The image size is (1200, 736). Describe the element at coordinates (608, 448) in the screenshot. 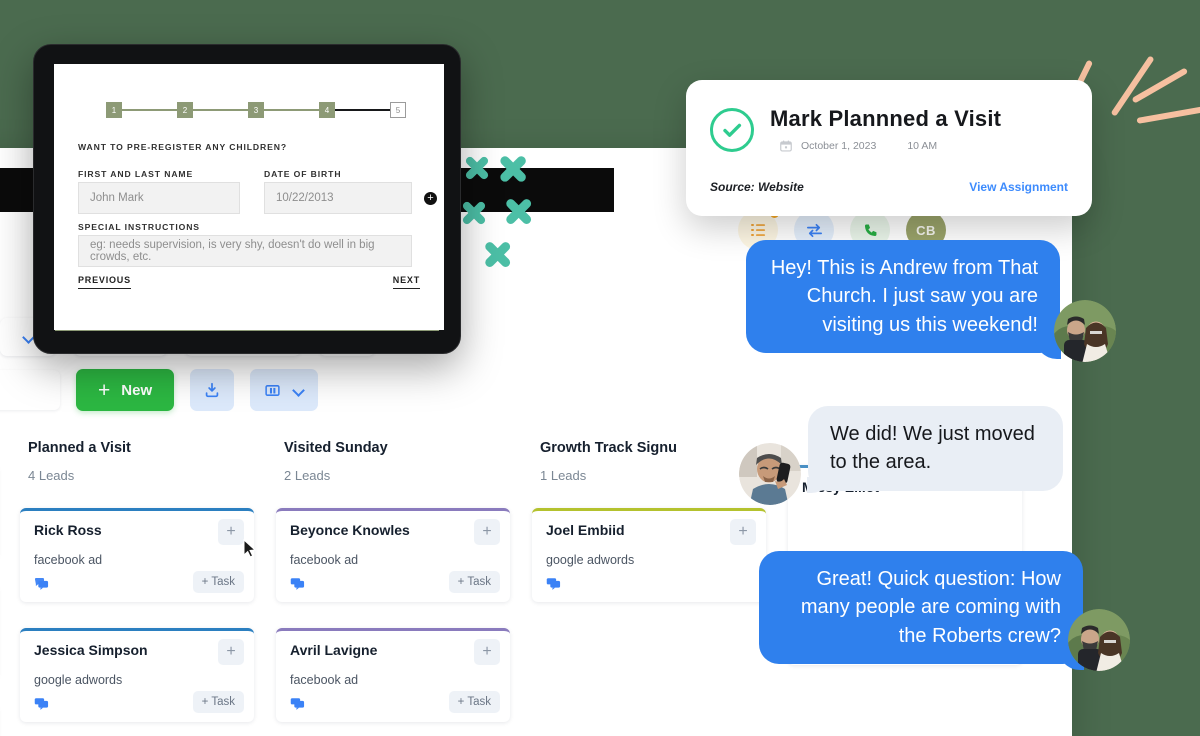

I see `kanban-column-title: Growth Track Signu` at that location.